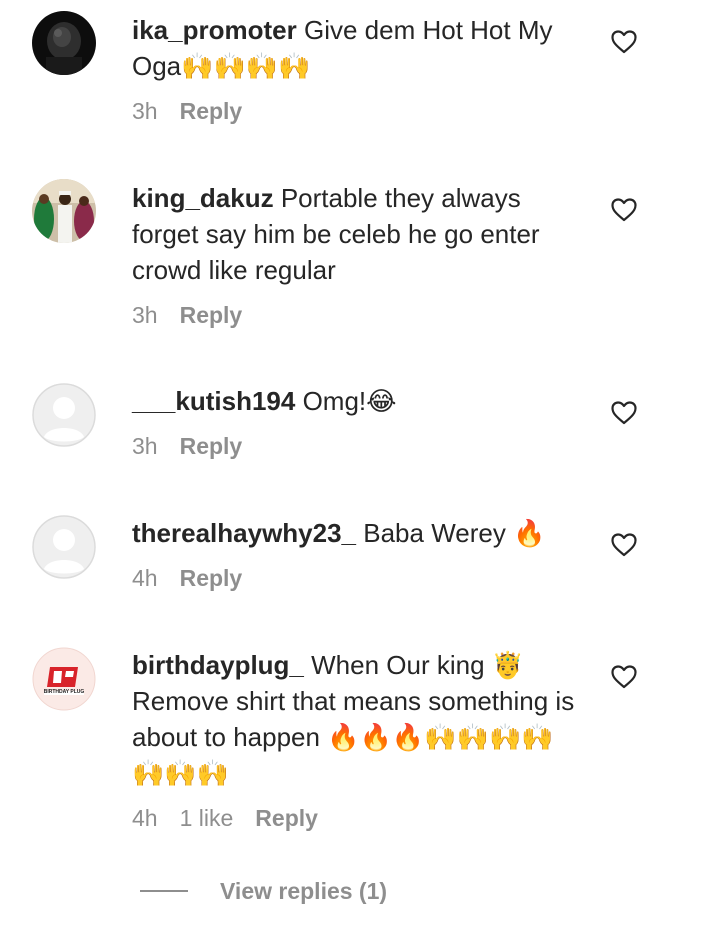  I want to click on divider-line, so click(164, 891).